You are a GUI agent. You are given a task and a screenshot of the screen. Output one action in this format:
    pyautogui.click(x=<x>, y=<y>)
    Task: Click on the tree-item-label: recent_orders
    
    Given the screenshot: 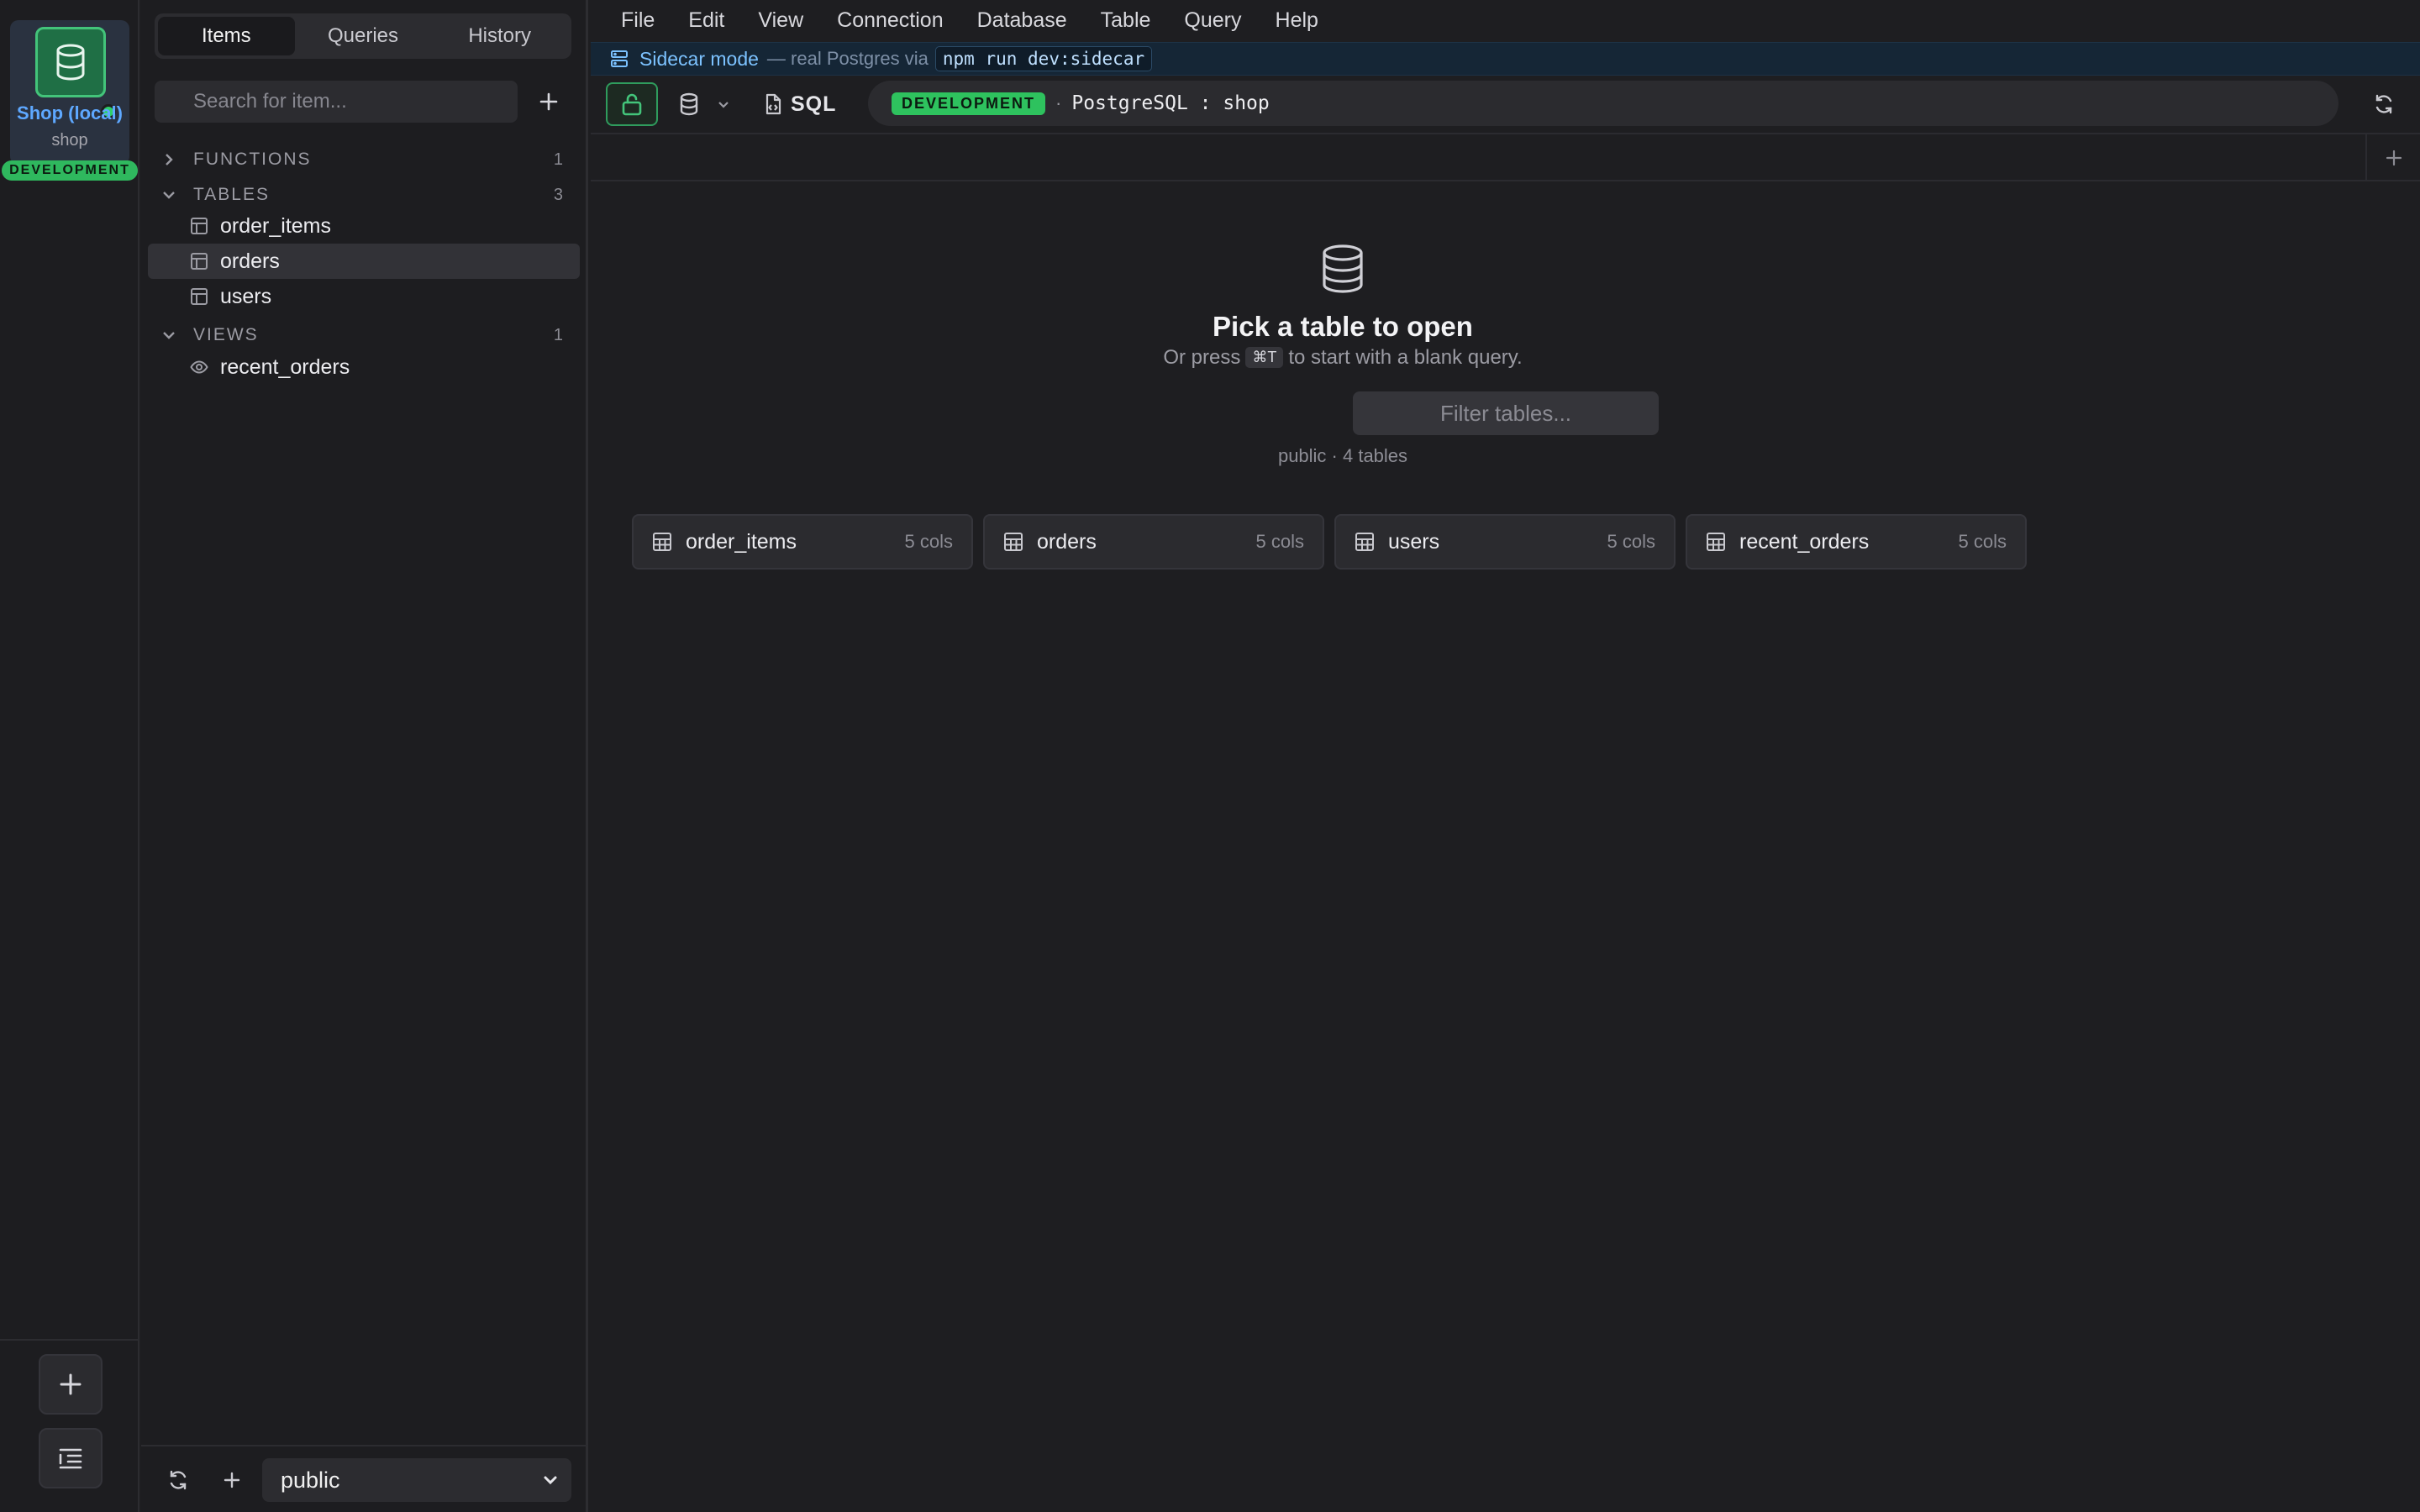 What is the action you would take?
    pyautogui.click(x=285, y=366)
    